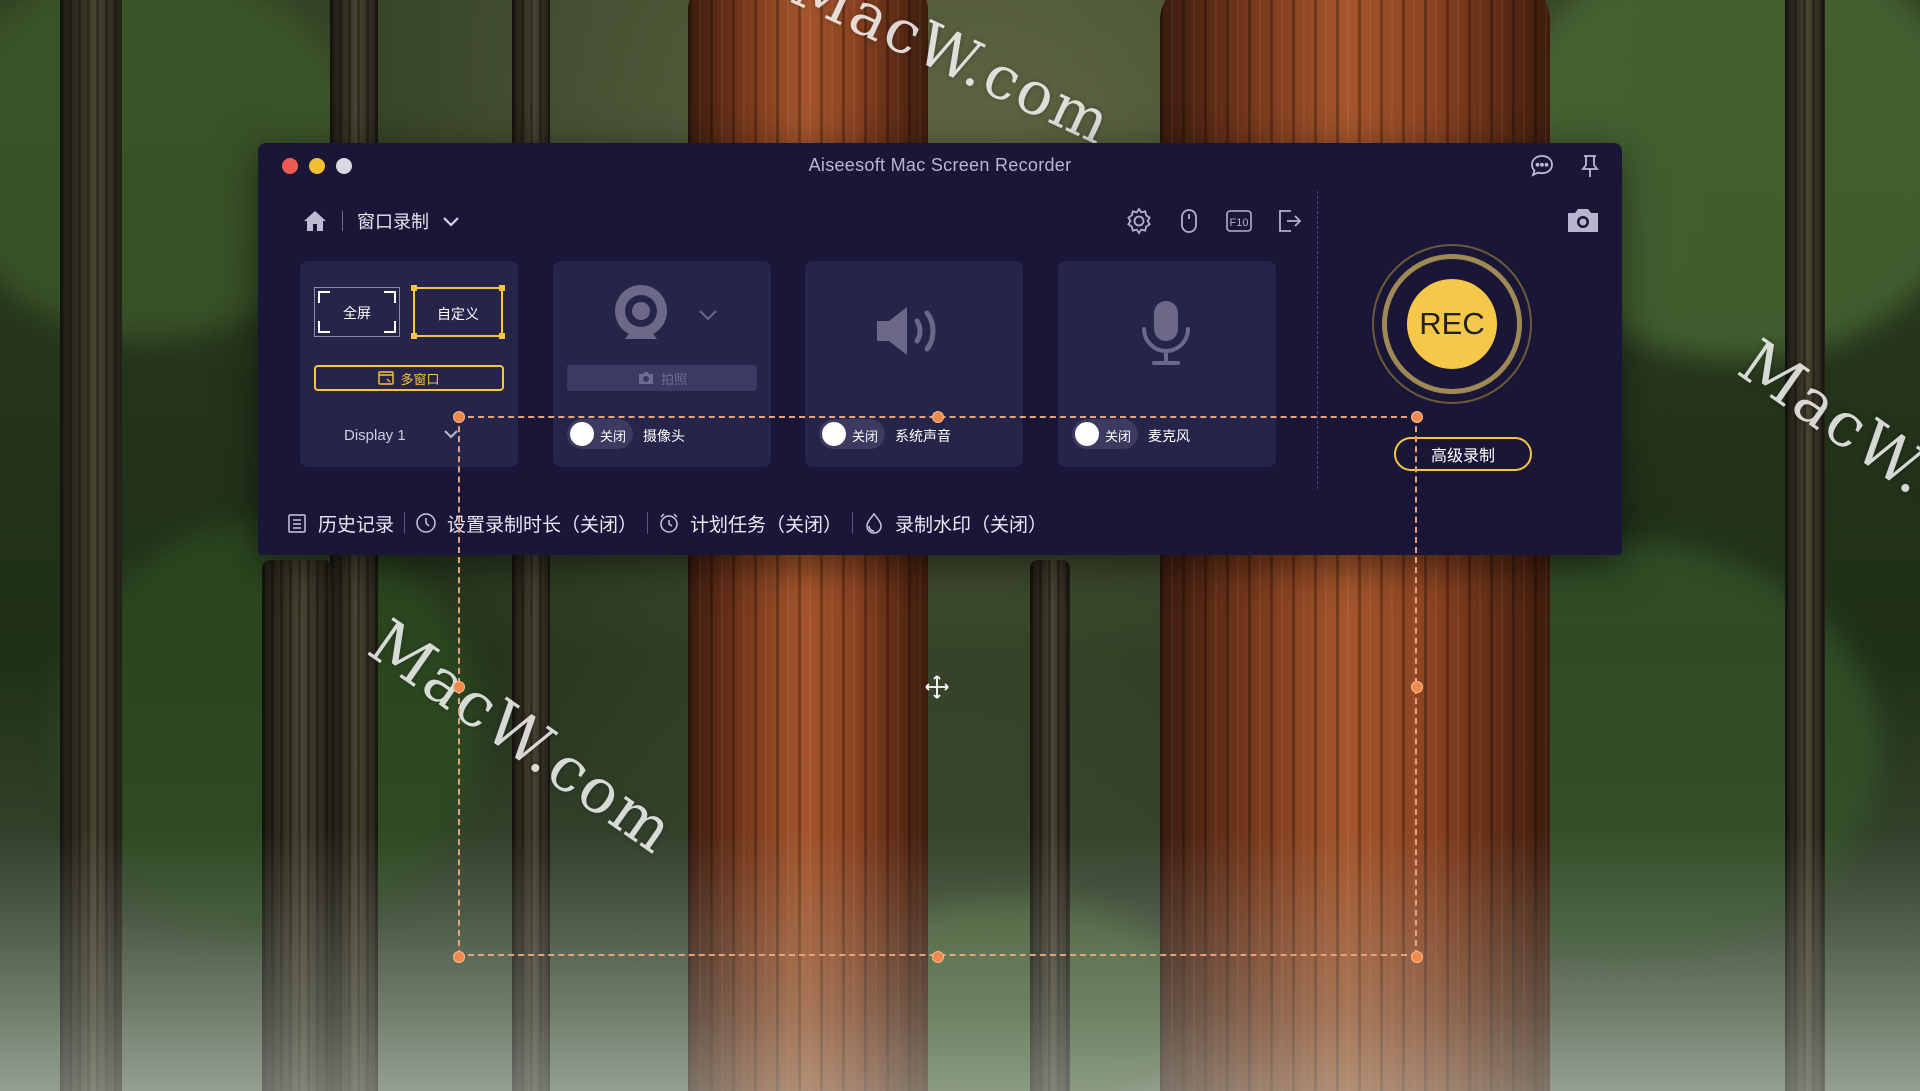 The width and height of the screenshot is (1920, 1091). What do you see at coordinates (1583, 220) in the screenshot?
I see `camera-snapshot-icon` at bounding box center [1583, 220].